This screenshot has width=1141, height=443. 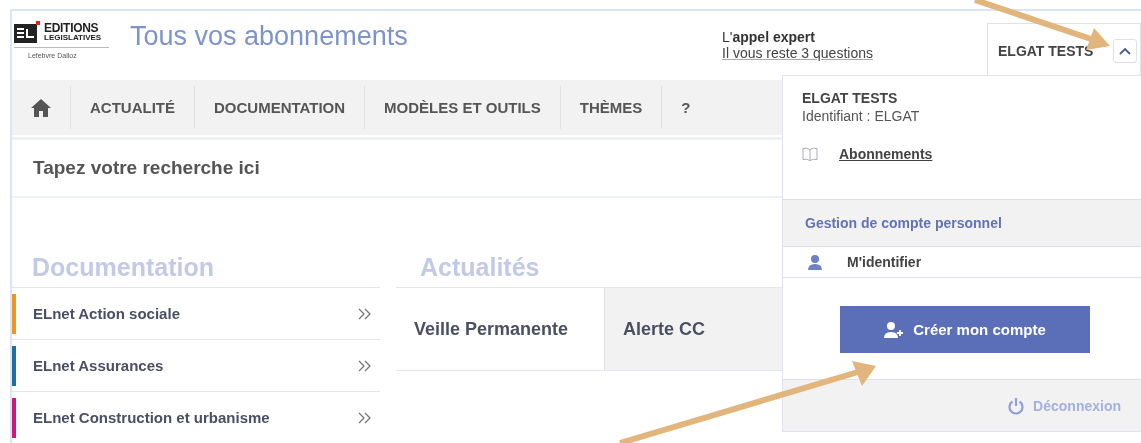 What do you see at coordinates (280, 107) in the screenshot?
I see `nav-item: DOCUMENTATION` at bounding box center [280, 107].